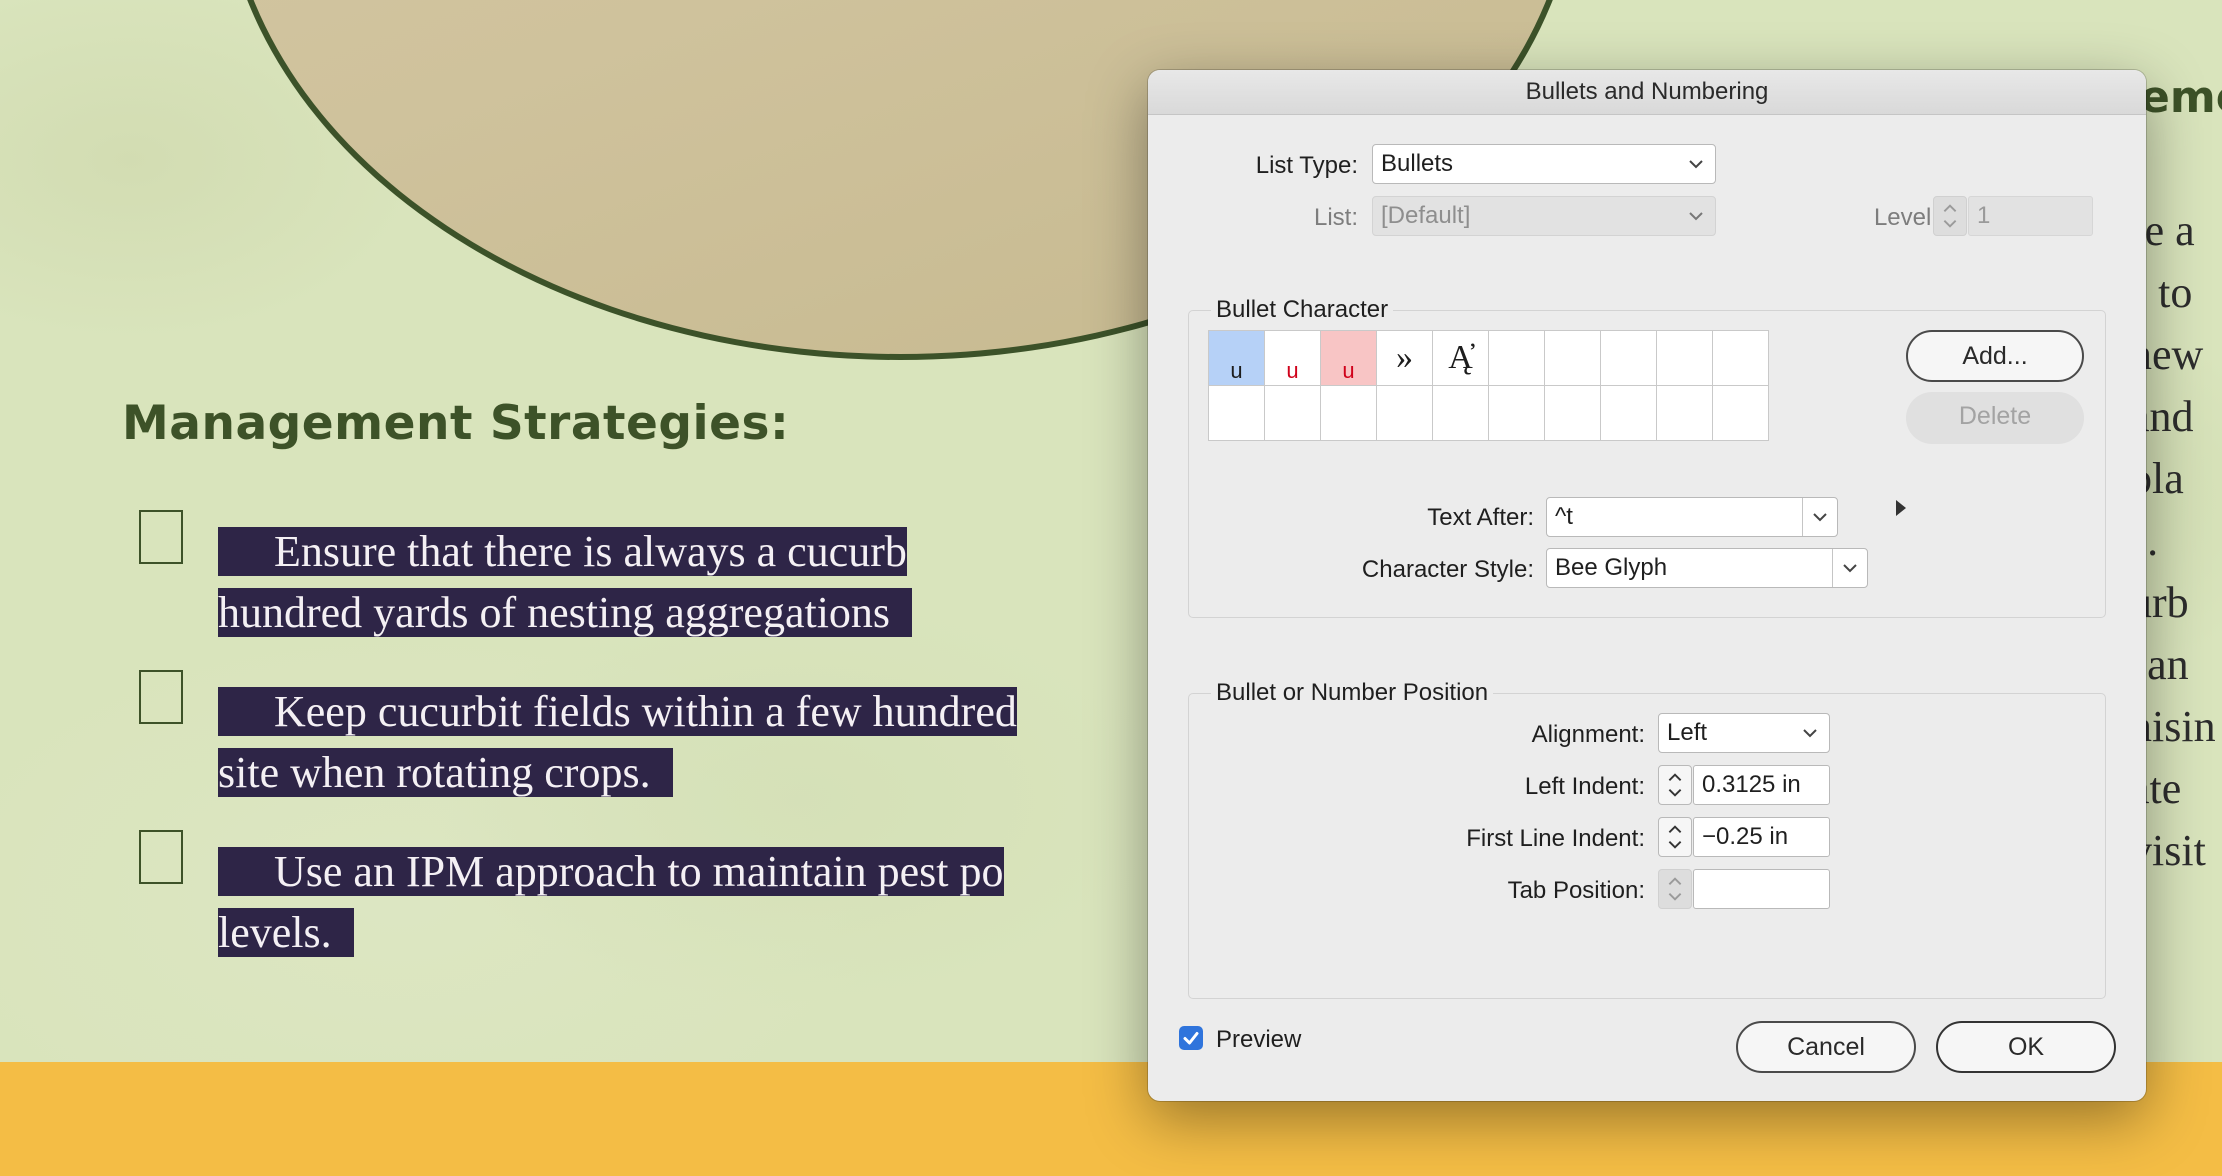  What do you see at coordinates (1417, 163) in the screenshot?
I see `list-type-value: Bullets` at bounding box center [1417, 163].